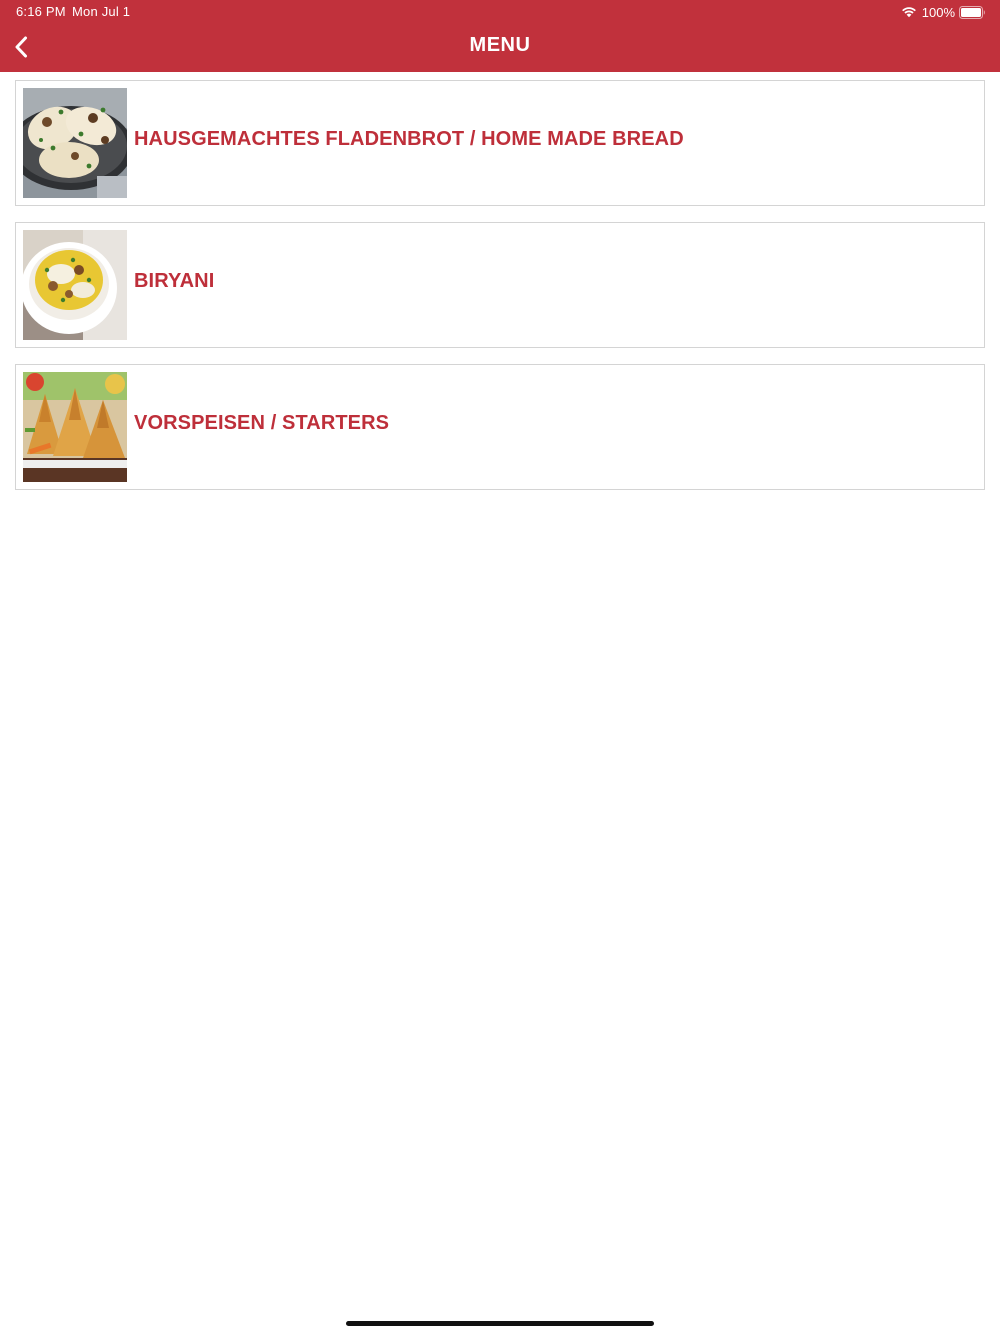 This screenshot has height=1334, width=1000. What do you see at coordinates (41, 11) in the screenshot?
I see `status-time: 6:16 PM` at bounding box center [41, 11].